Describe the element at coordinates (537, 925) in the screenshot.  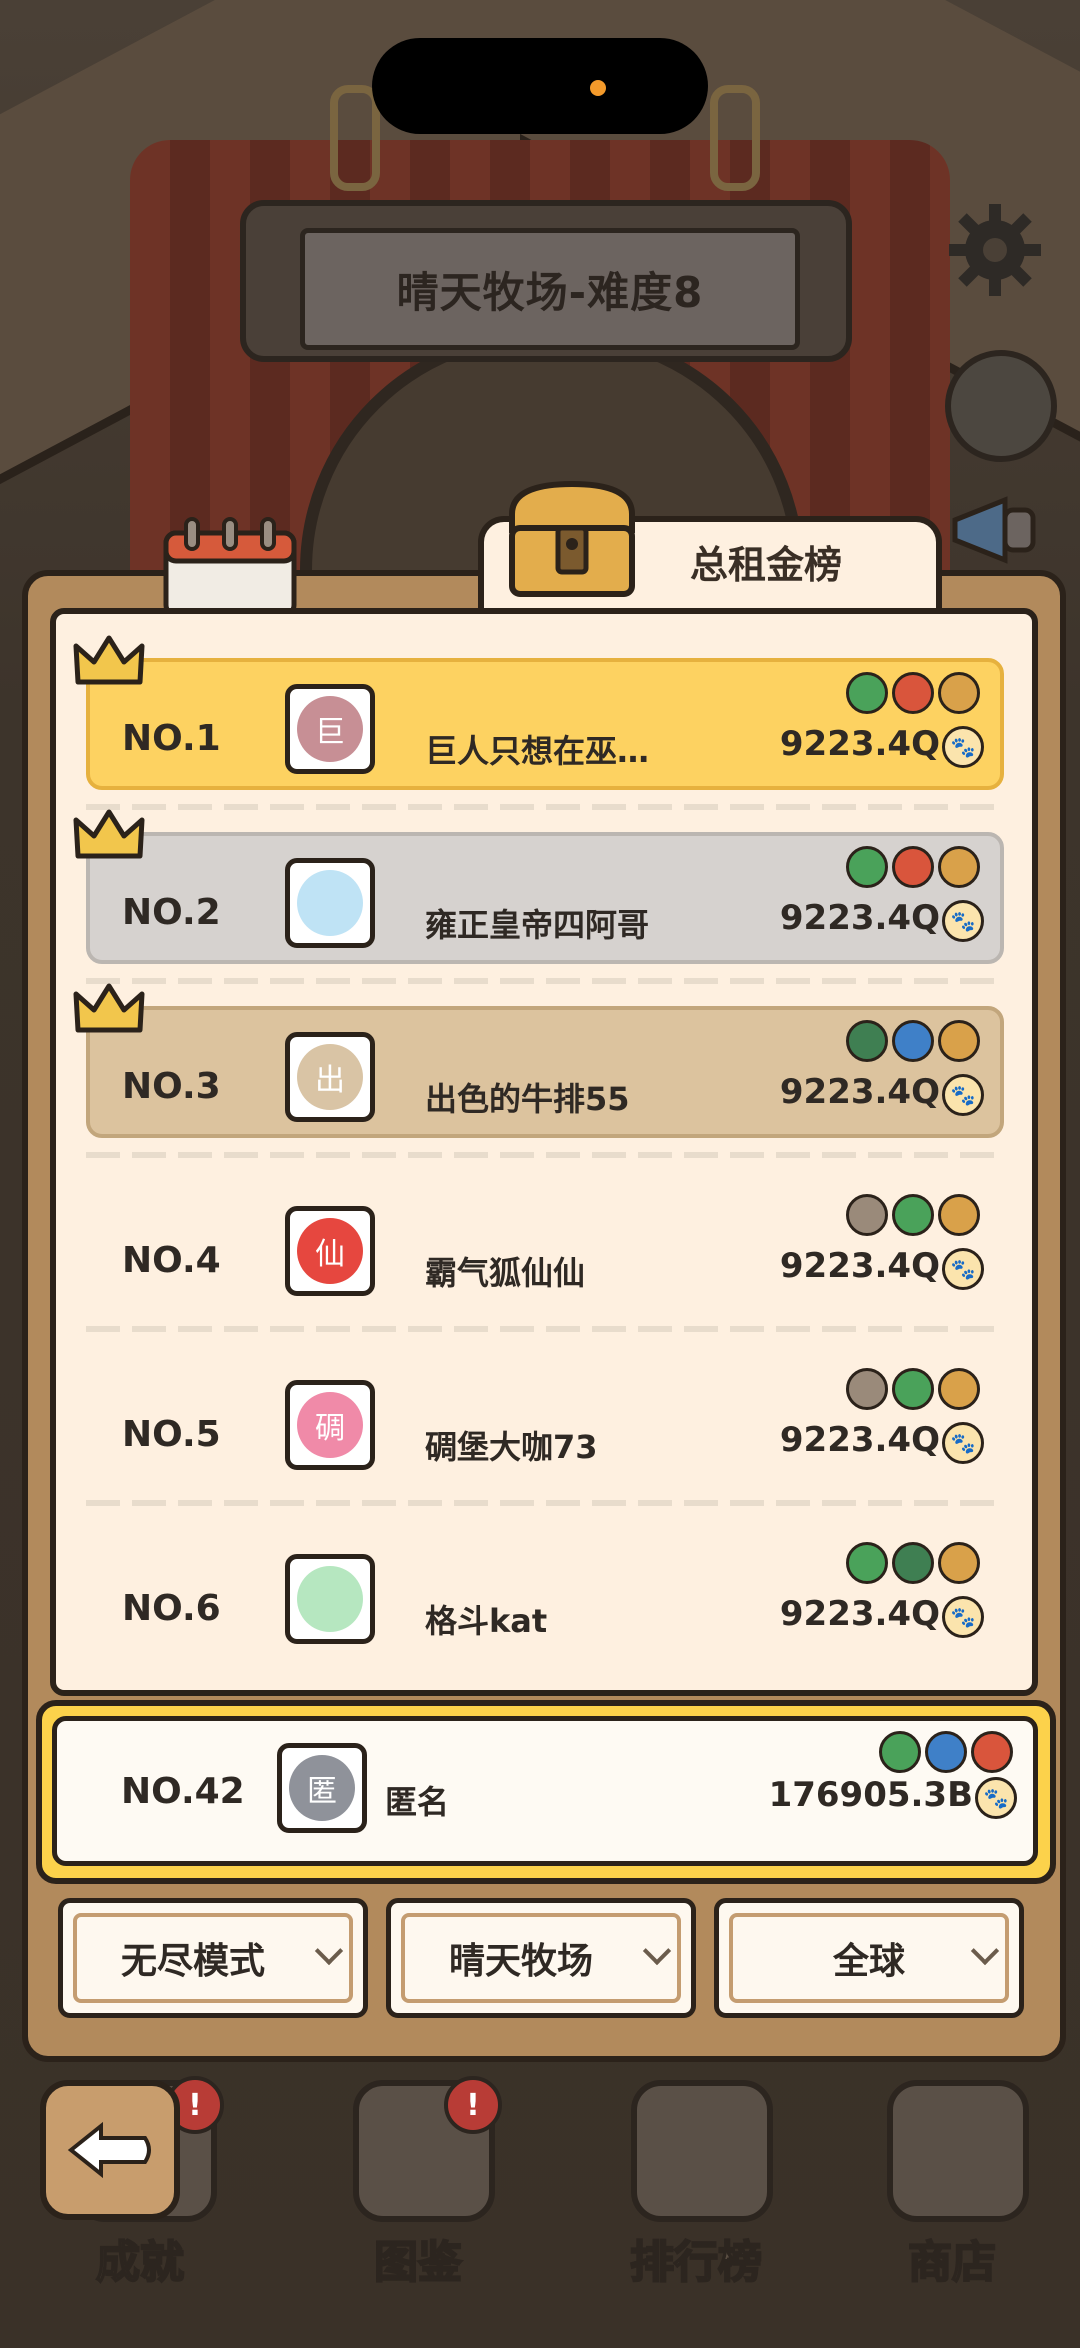
I see `player-name: 雍正皇帝四阿哥` at that location.